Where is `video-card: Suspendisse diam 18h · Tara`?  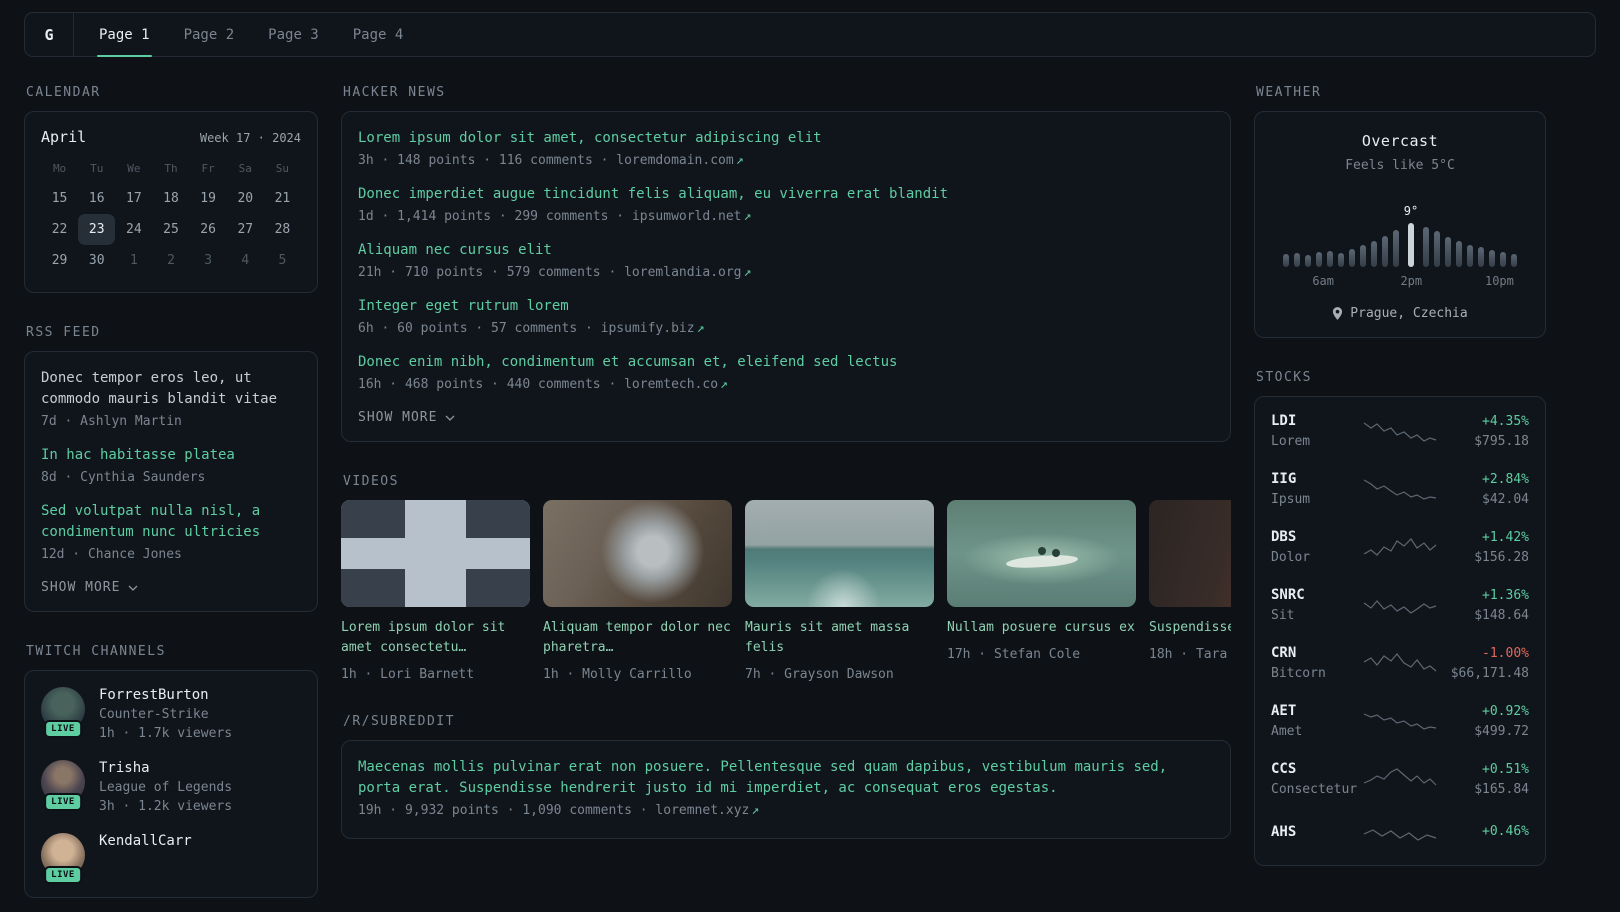 video-card: Suspendisse diam 18h · Tara is located at coordinates (1190, 591).